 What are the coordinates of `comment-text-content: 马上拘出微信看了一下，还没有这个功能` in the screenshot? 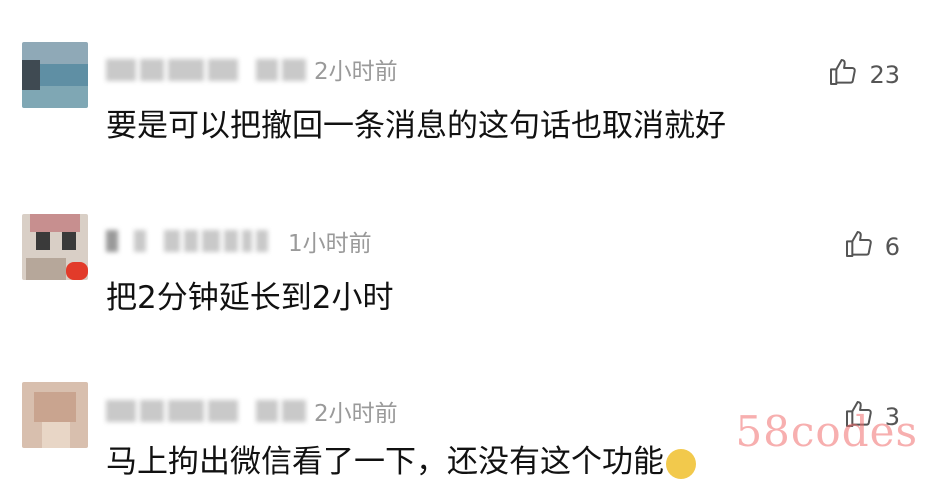 It's located at (385, 462).